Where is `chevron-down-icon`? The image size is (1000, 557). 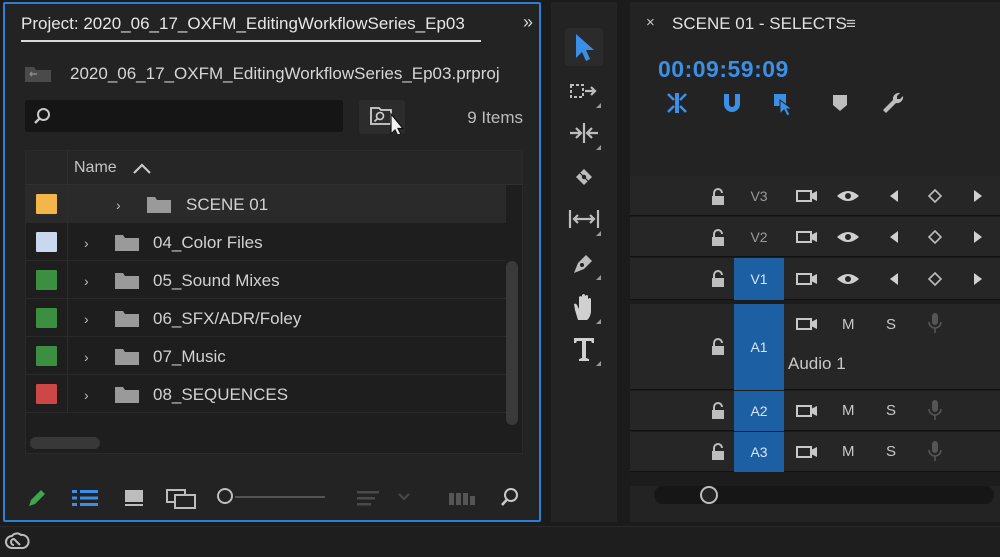 chevron-down-icon is located at coordinates (404, 497).